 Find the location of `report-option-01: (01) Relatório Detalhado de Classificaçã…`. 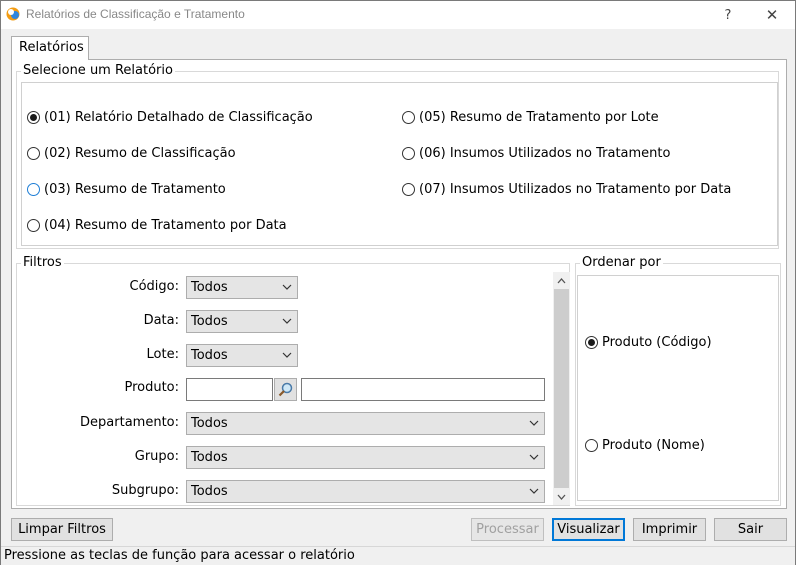

report-option-01: (01) Relatório Detalhado de Classificaçã… is located at coordinates (170, 117).